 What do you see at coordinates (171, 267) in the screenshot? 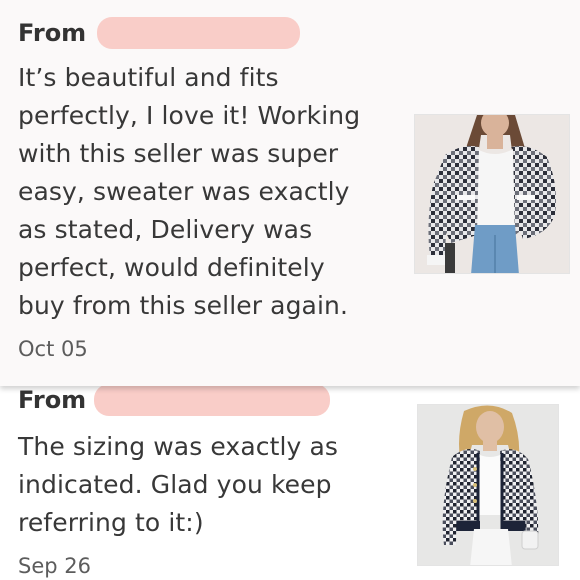
I see `review-line: perfect, would definitely` at bounding box center [171, 267].